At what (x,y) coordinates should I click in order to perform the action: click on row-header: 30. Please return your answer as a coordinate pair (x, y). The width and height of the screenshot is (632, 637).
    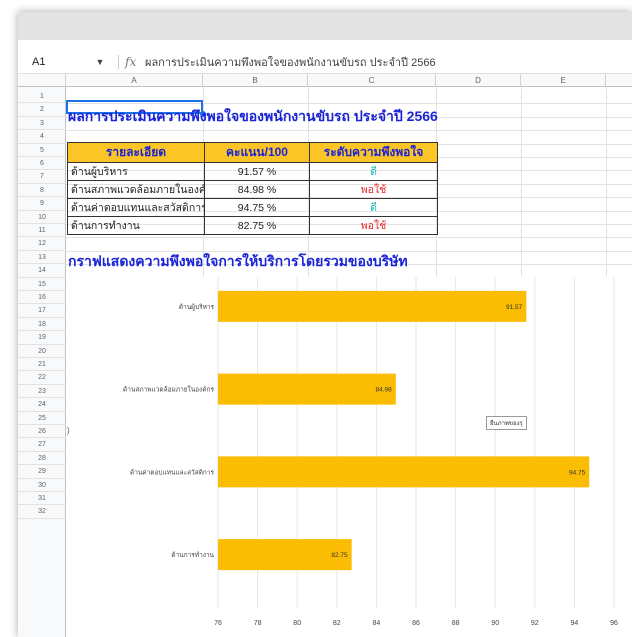
    Looking at the image, I should click on (42, 485).